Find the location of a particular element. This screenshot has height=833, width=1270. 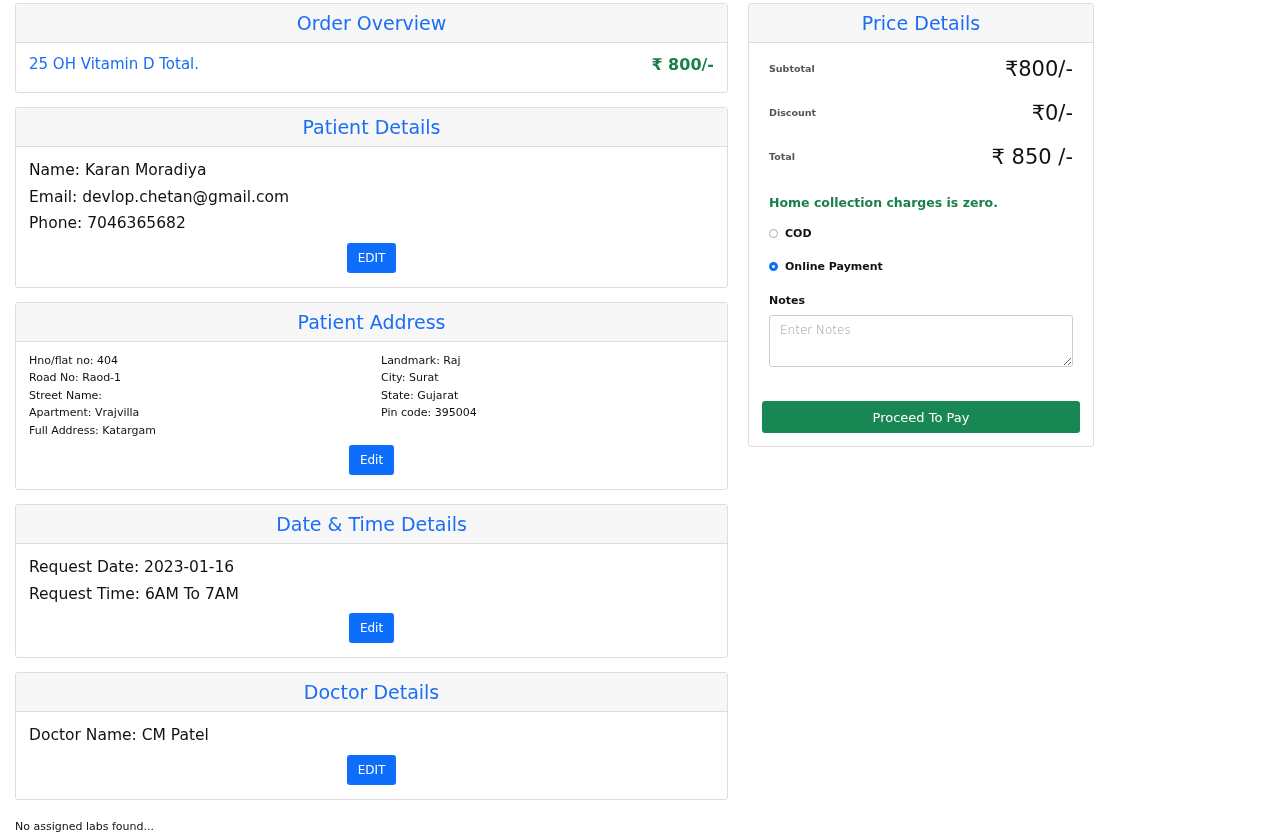

detail-text: Request Time: 6AM To 7AM is located at coordinates (134, 594).